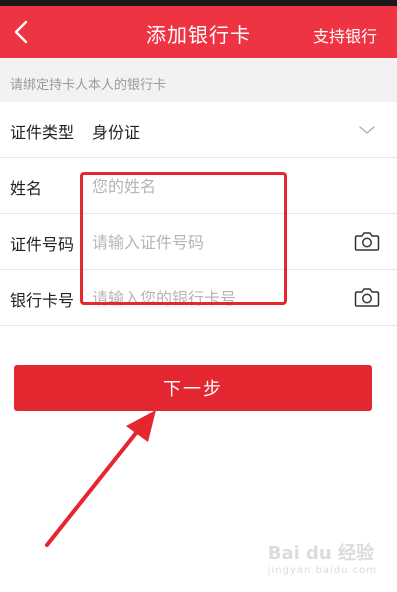 The image size is (397, 592). I want to click on supported-banks-link: 支持银行, so click(345, 35).